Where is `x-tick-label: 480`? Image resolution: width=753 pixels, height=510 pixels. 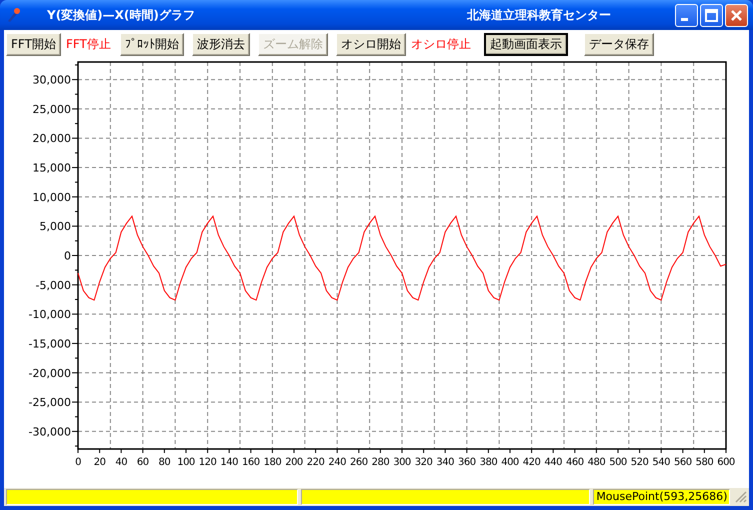
x-tick-label: 480 is located at coordinates (597, 462).